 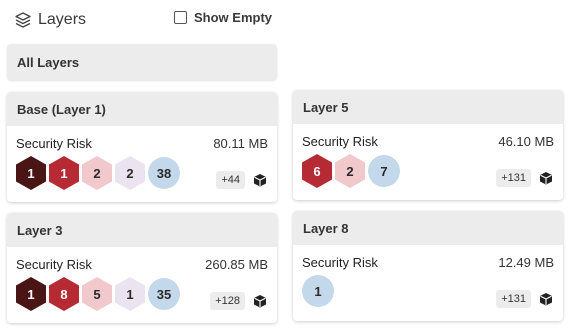 I want to click on high-count-badge: 1, so click(x=64, y=173).